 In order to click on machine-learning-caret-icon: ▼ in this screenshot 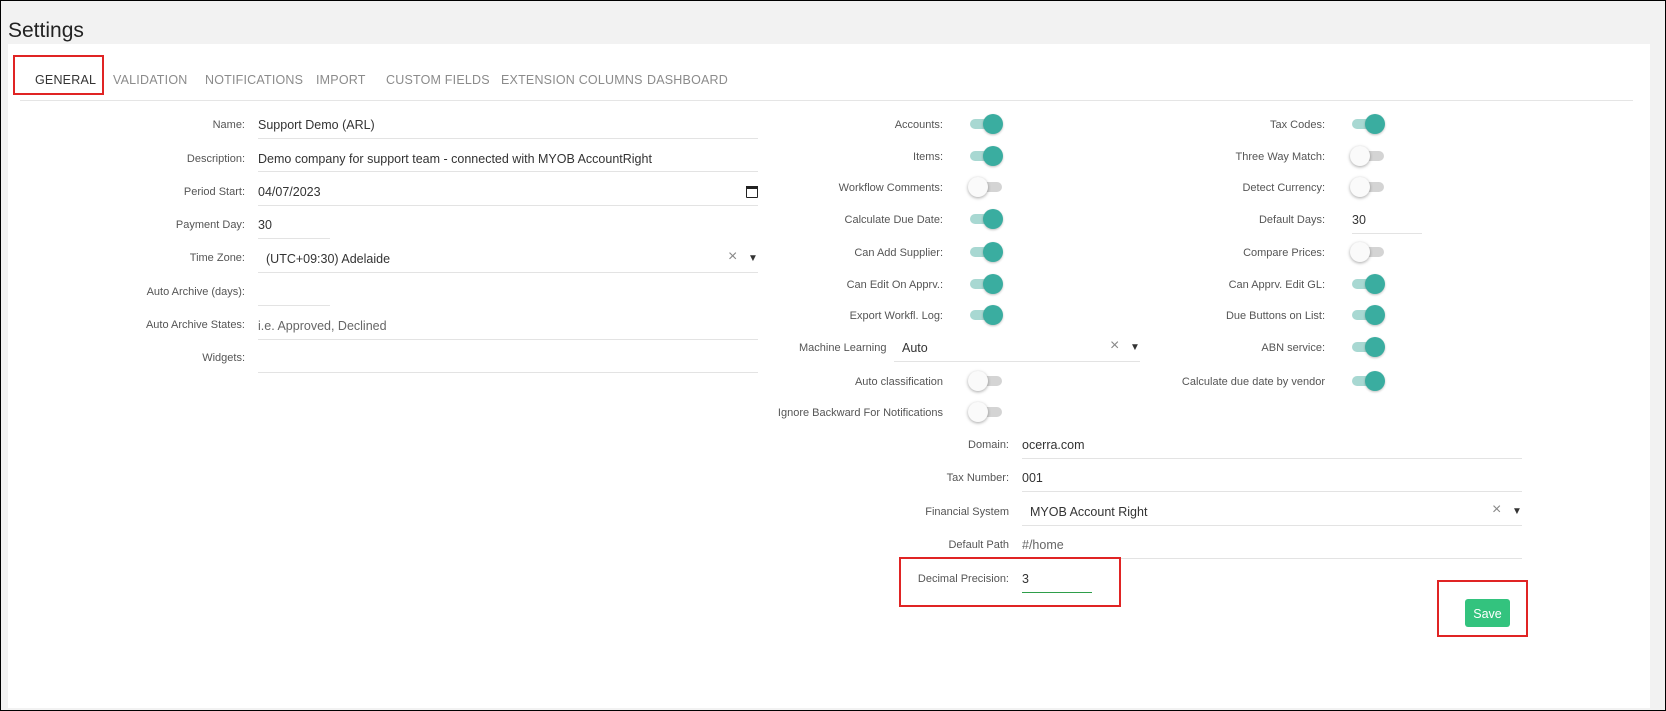, I will do `click(1135, 347)`.